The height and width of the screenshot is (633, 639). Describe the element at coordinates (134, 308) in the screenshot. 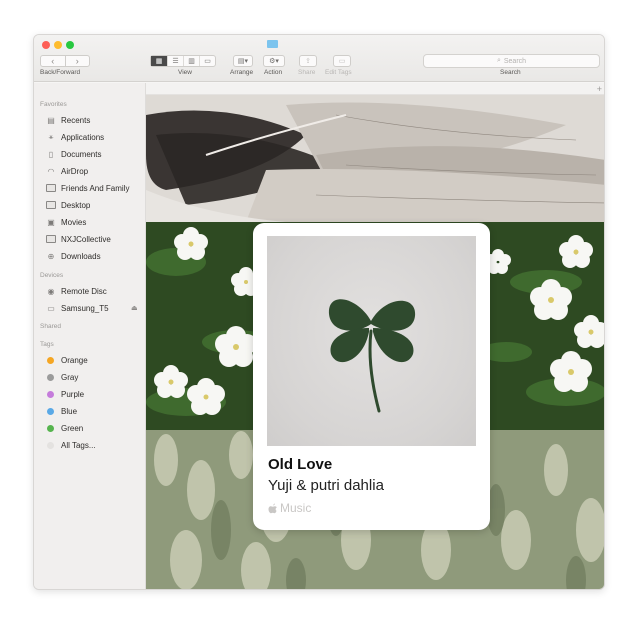

I see `eject-icon: ⏏` at that location.